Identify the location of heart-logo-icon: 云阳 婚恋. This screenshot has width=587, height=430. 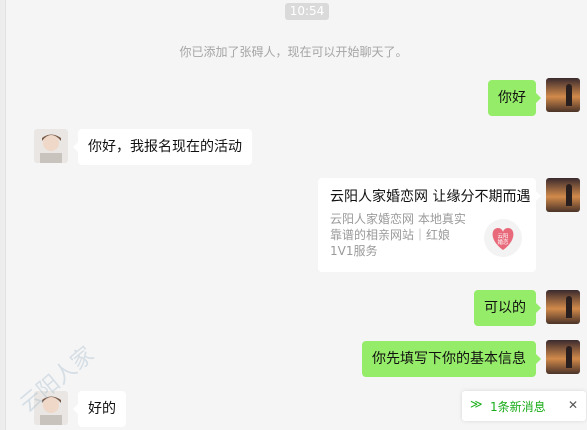
(503, 238).